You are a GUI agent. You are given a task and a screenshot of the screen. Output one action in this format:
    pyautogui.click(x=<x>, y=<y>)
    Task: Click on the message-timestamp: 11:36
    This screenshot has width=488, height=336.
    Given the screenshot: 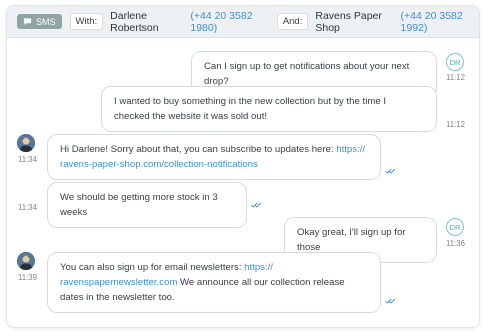 What is the action you would take?
    pyautogui.click(x=455, y=243)
    